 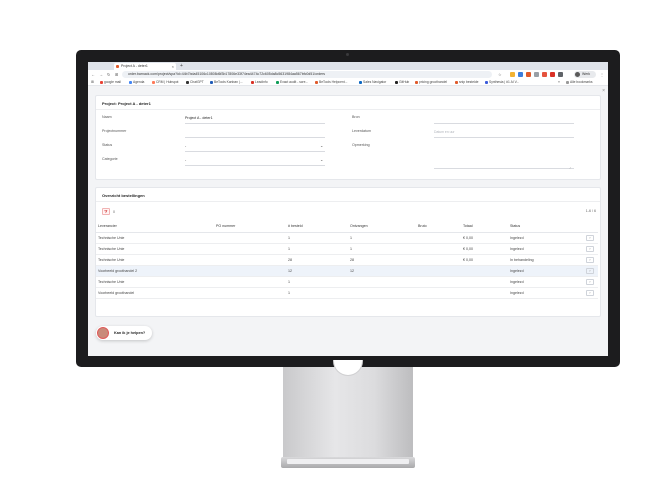 I want to click on cell-leverancier: Technische Unie, so click(x=155, y=260).